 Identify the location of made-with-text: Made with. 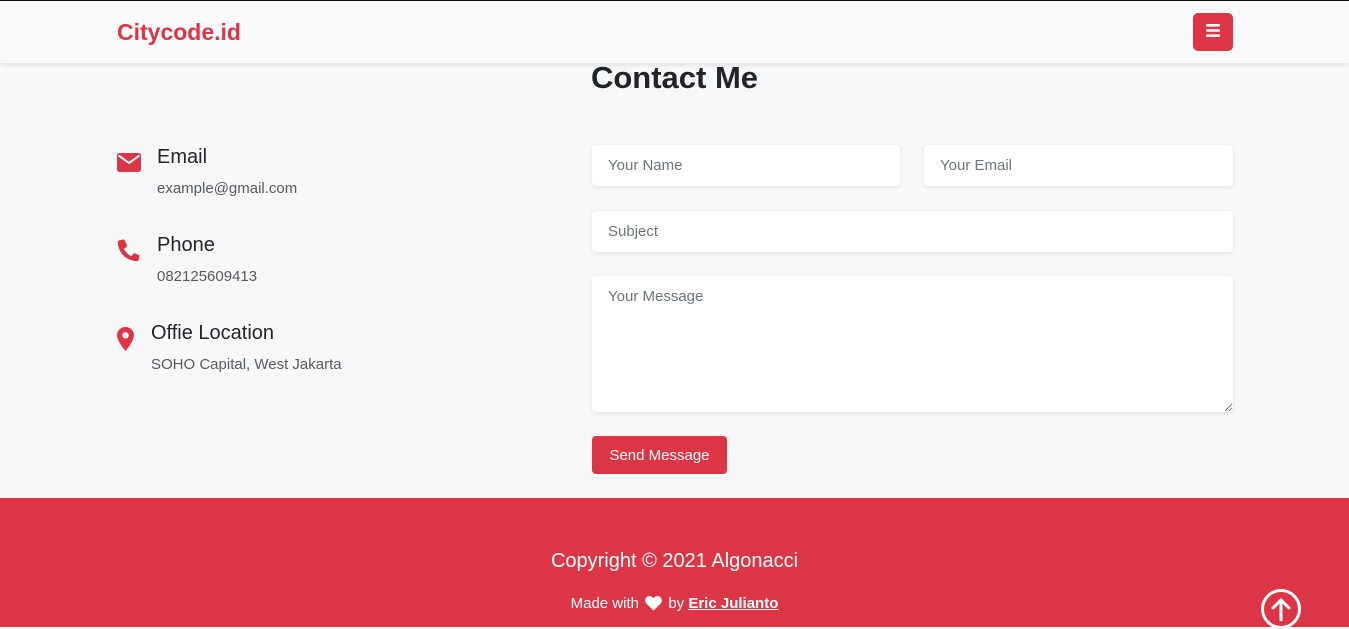
(604, 603).